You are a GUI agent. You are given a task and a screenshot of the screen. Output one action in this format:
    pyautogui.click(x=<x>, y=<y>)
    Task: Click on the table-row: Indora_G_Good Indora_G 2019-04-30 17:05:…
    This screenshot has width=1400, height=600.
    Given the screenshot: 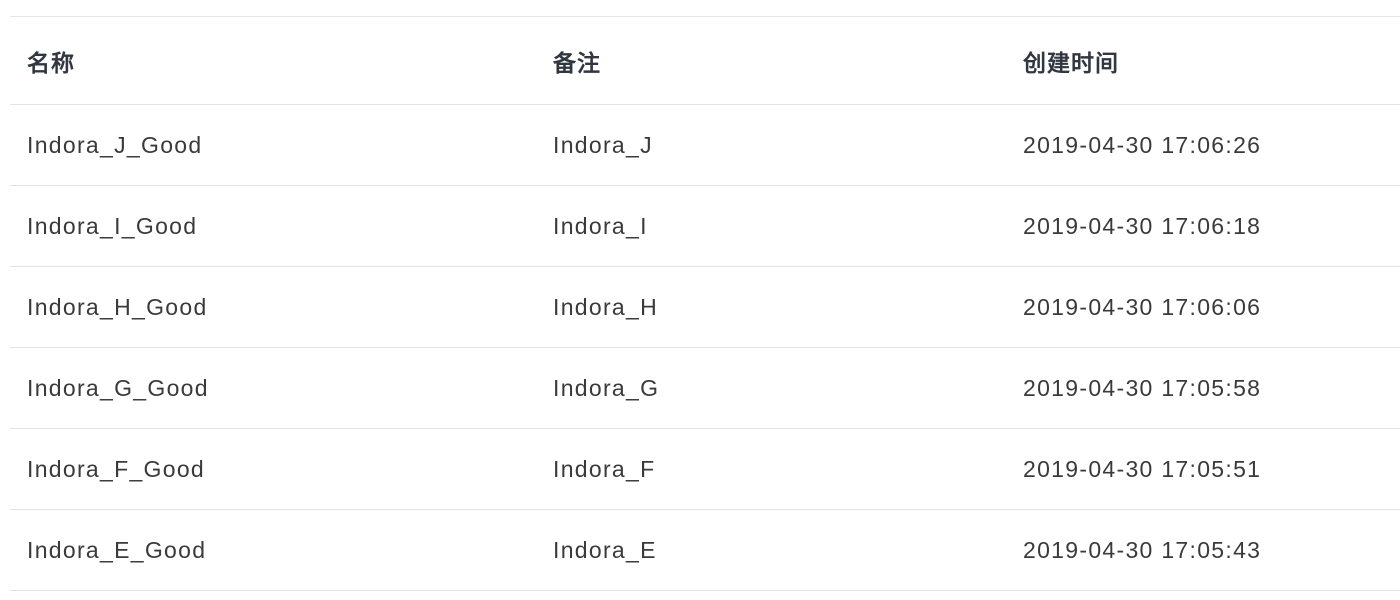 What is the action you would take?
    pyautogui.click(x=705, y=388)
    